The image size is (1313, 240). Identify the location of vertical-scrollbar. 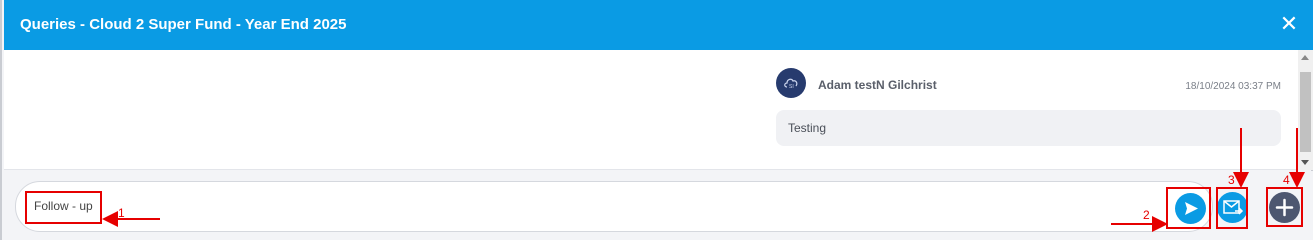
(1305, 110).